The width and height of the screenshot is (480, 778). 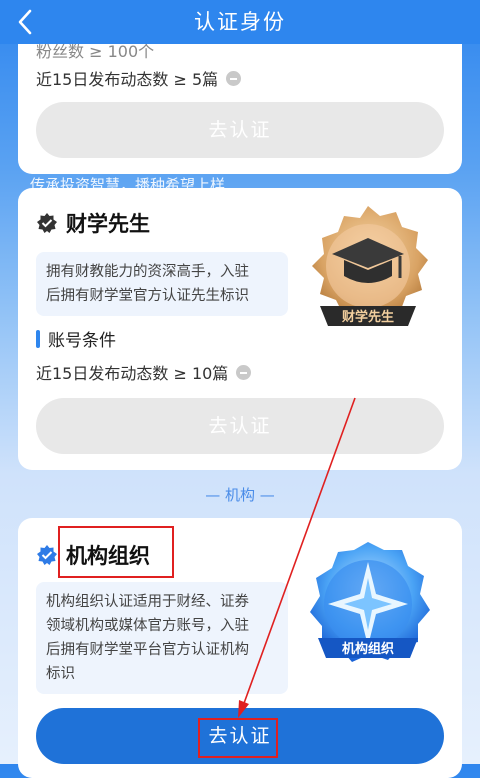 What do you see at coordinates (47, 223) in the screenshot?
I see `verified-badge-icon` at bounding box center [47, 223].